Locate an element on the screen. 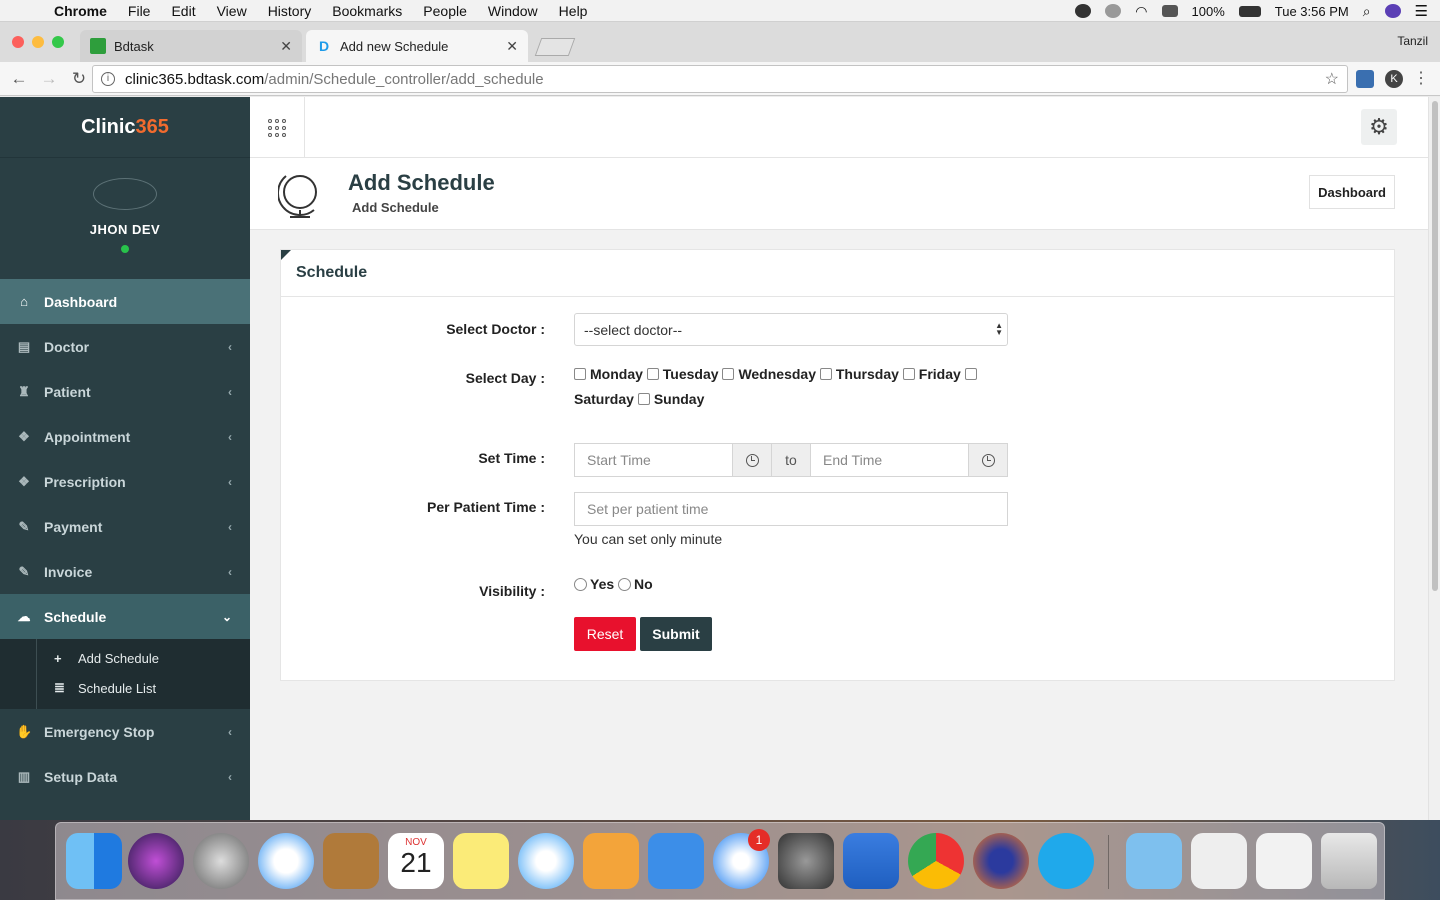 Image resolution: width=1440 pixels, height=900 pixels. checkbox-wednesday is located at coordinates (728, 374).